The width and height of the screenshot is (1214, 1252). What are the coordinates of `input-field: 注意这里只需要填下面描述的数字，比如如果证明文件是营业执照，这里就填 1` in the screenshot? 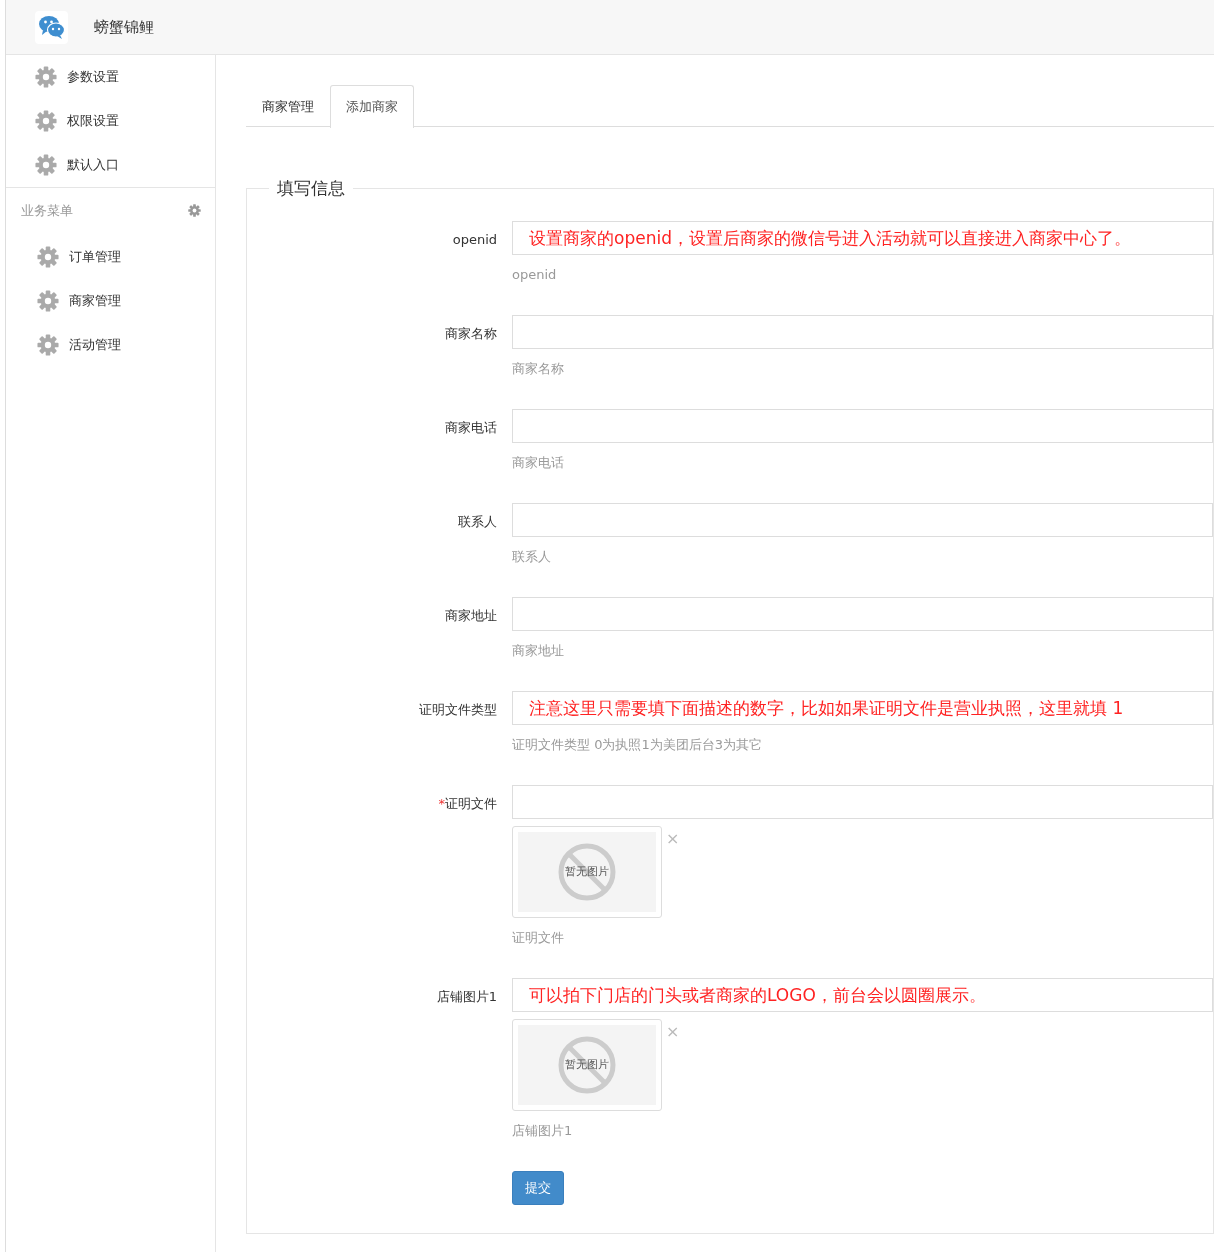 It's located at (862, 708).